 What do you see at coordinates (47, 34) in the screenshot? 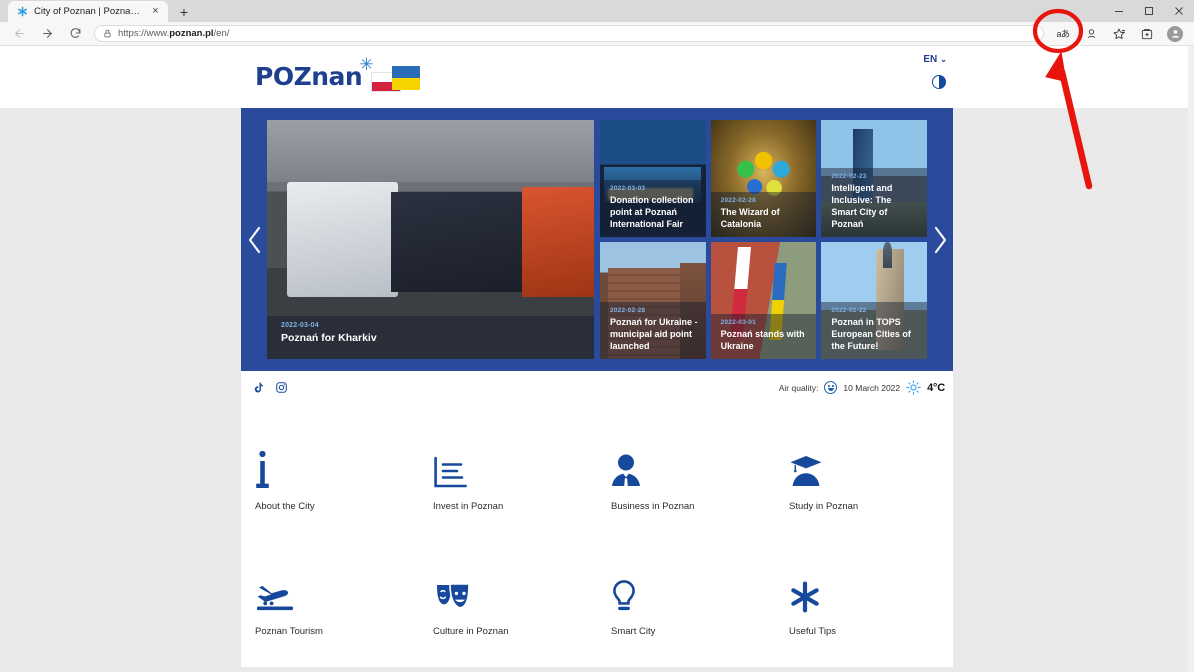
I see `forward-button` at bounding box center [47, 34].